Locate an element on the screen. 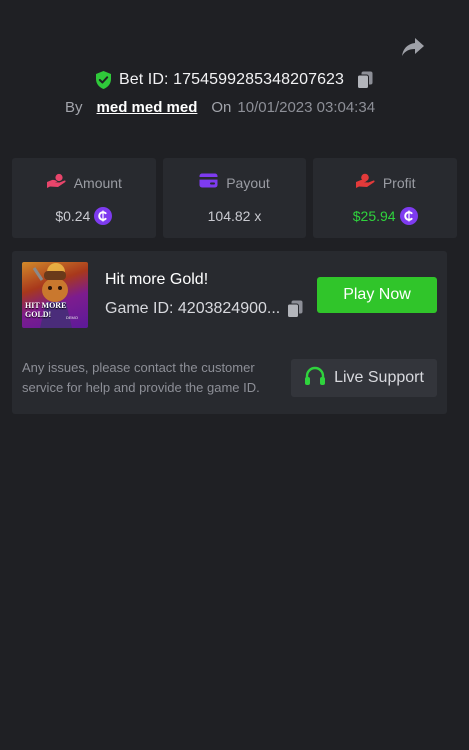  by-label: By is located at coordinates (74, 107).